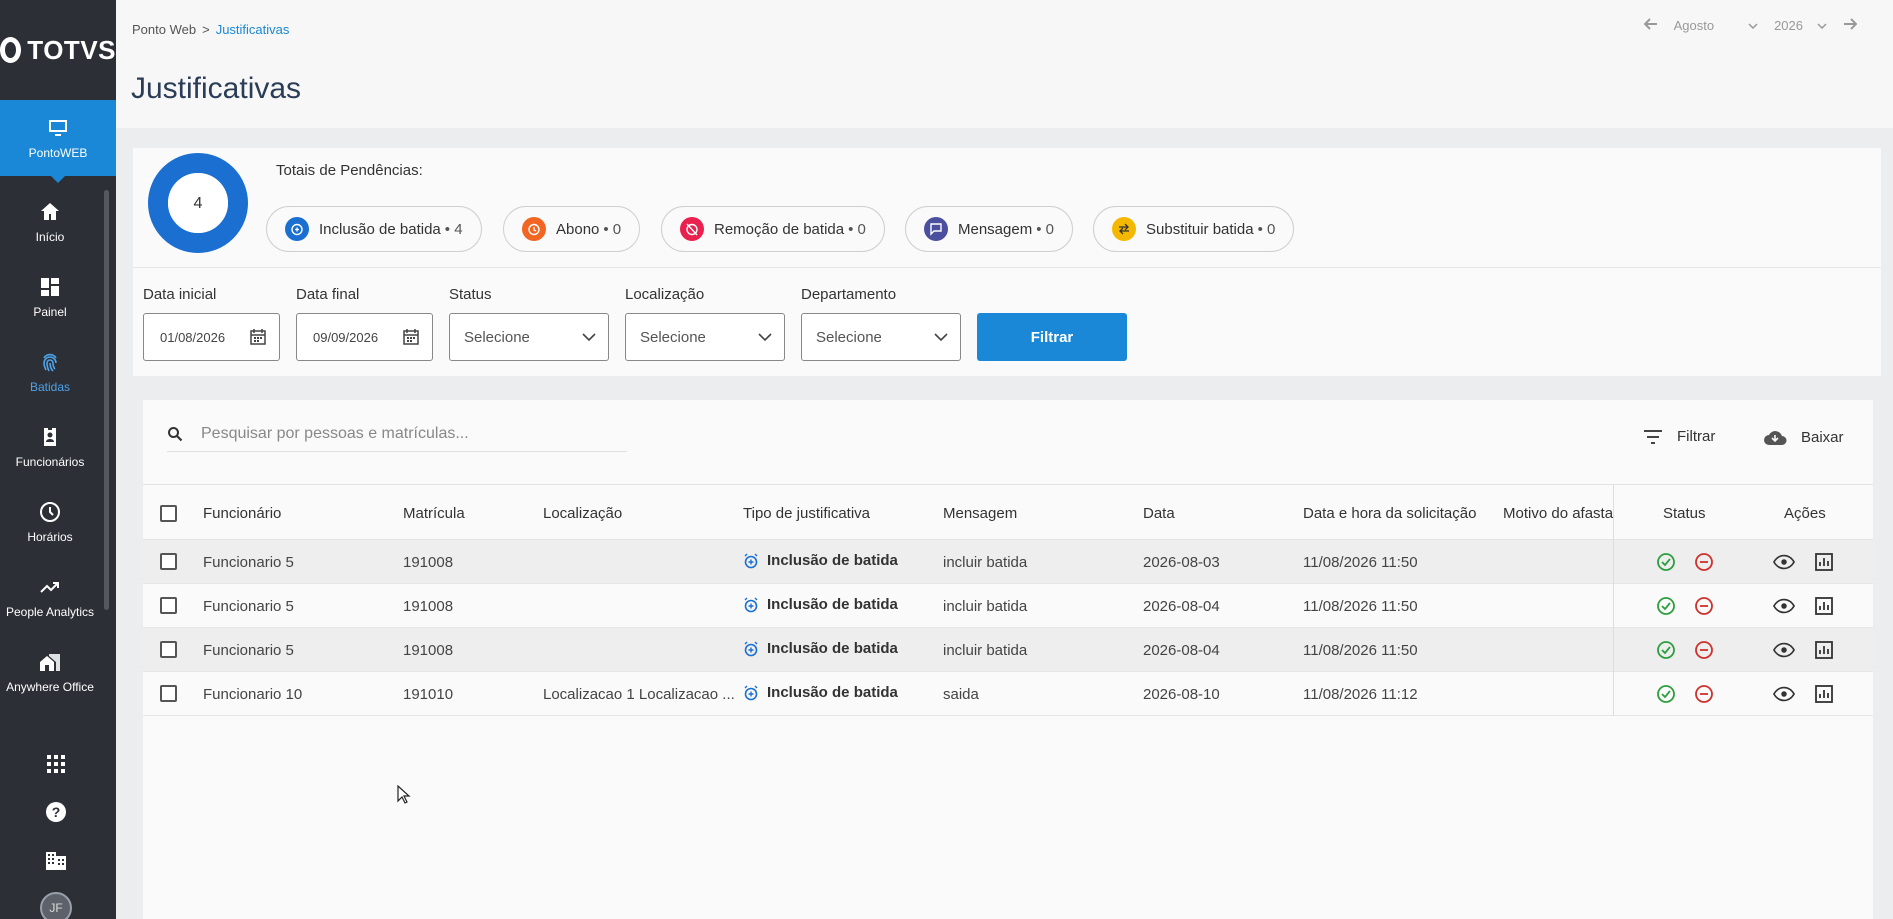 This screenshot has width=1893, height=919. What do you see at coordinates (50, 297) in the screenshot?
I see `sidebar-item-painel: Painel` at bounding box center [50, 297].